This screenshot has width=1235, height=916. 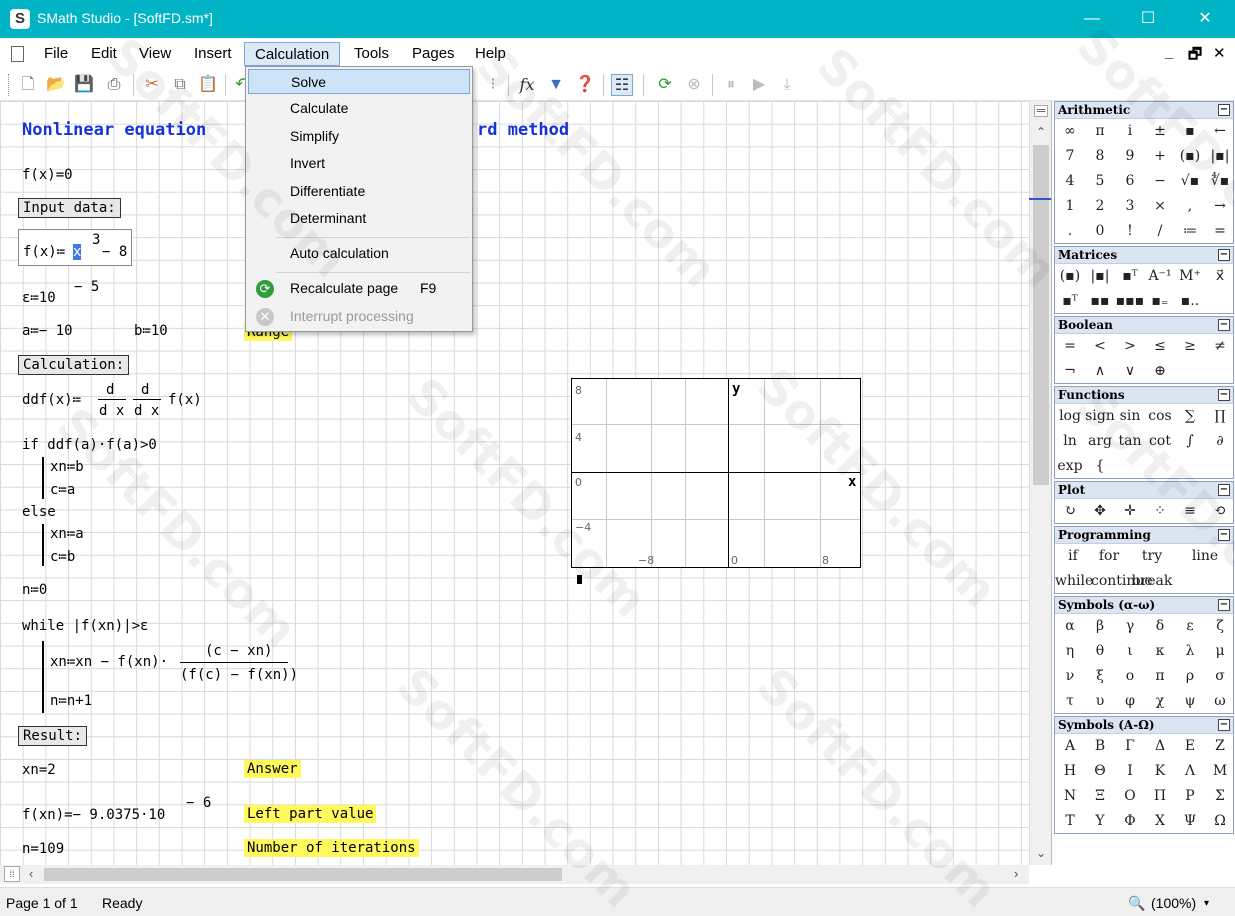 What do you see at coordinates (1190, 416) in the screenshot?
I see `functions-button: ∑` at bounding box center [1190, 416].